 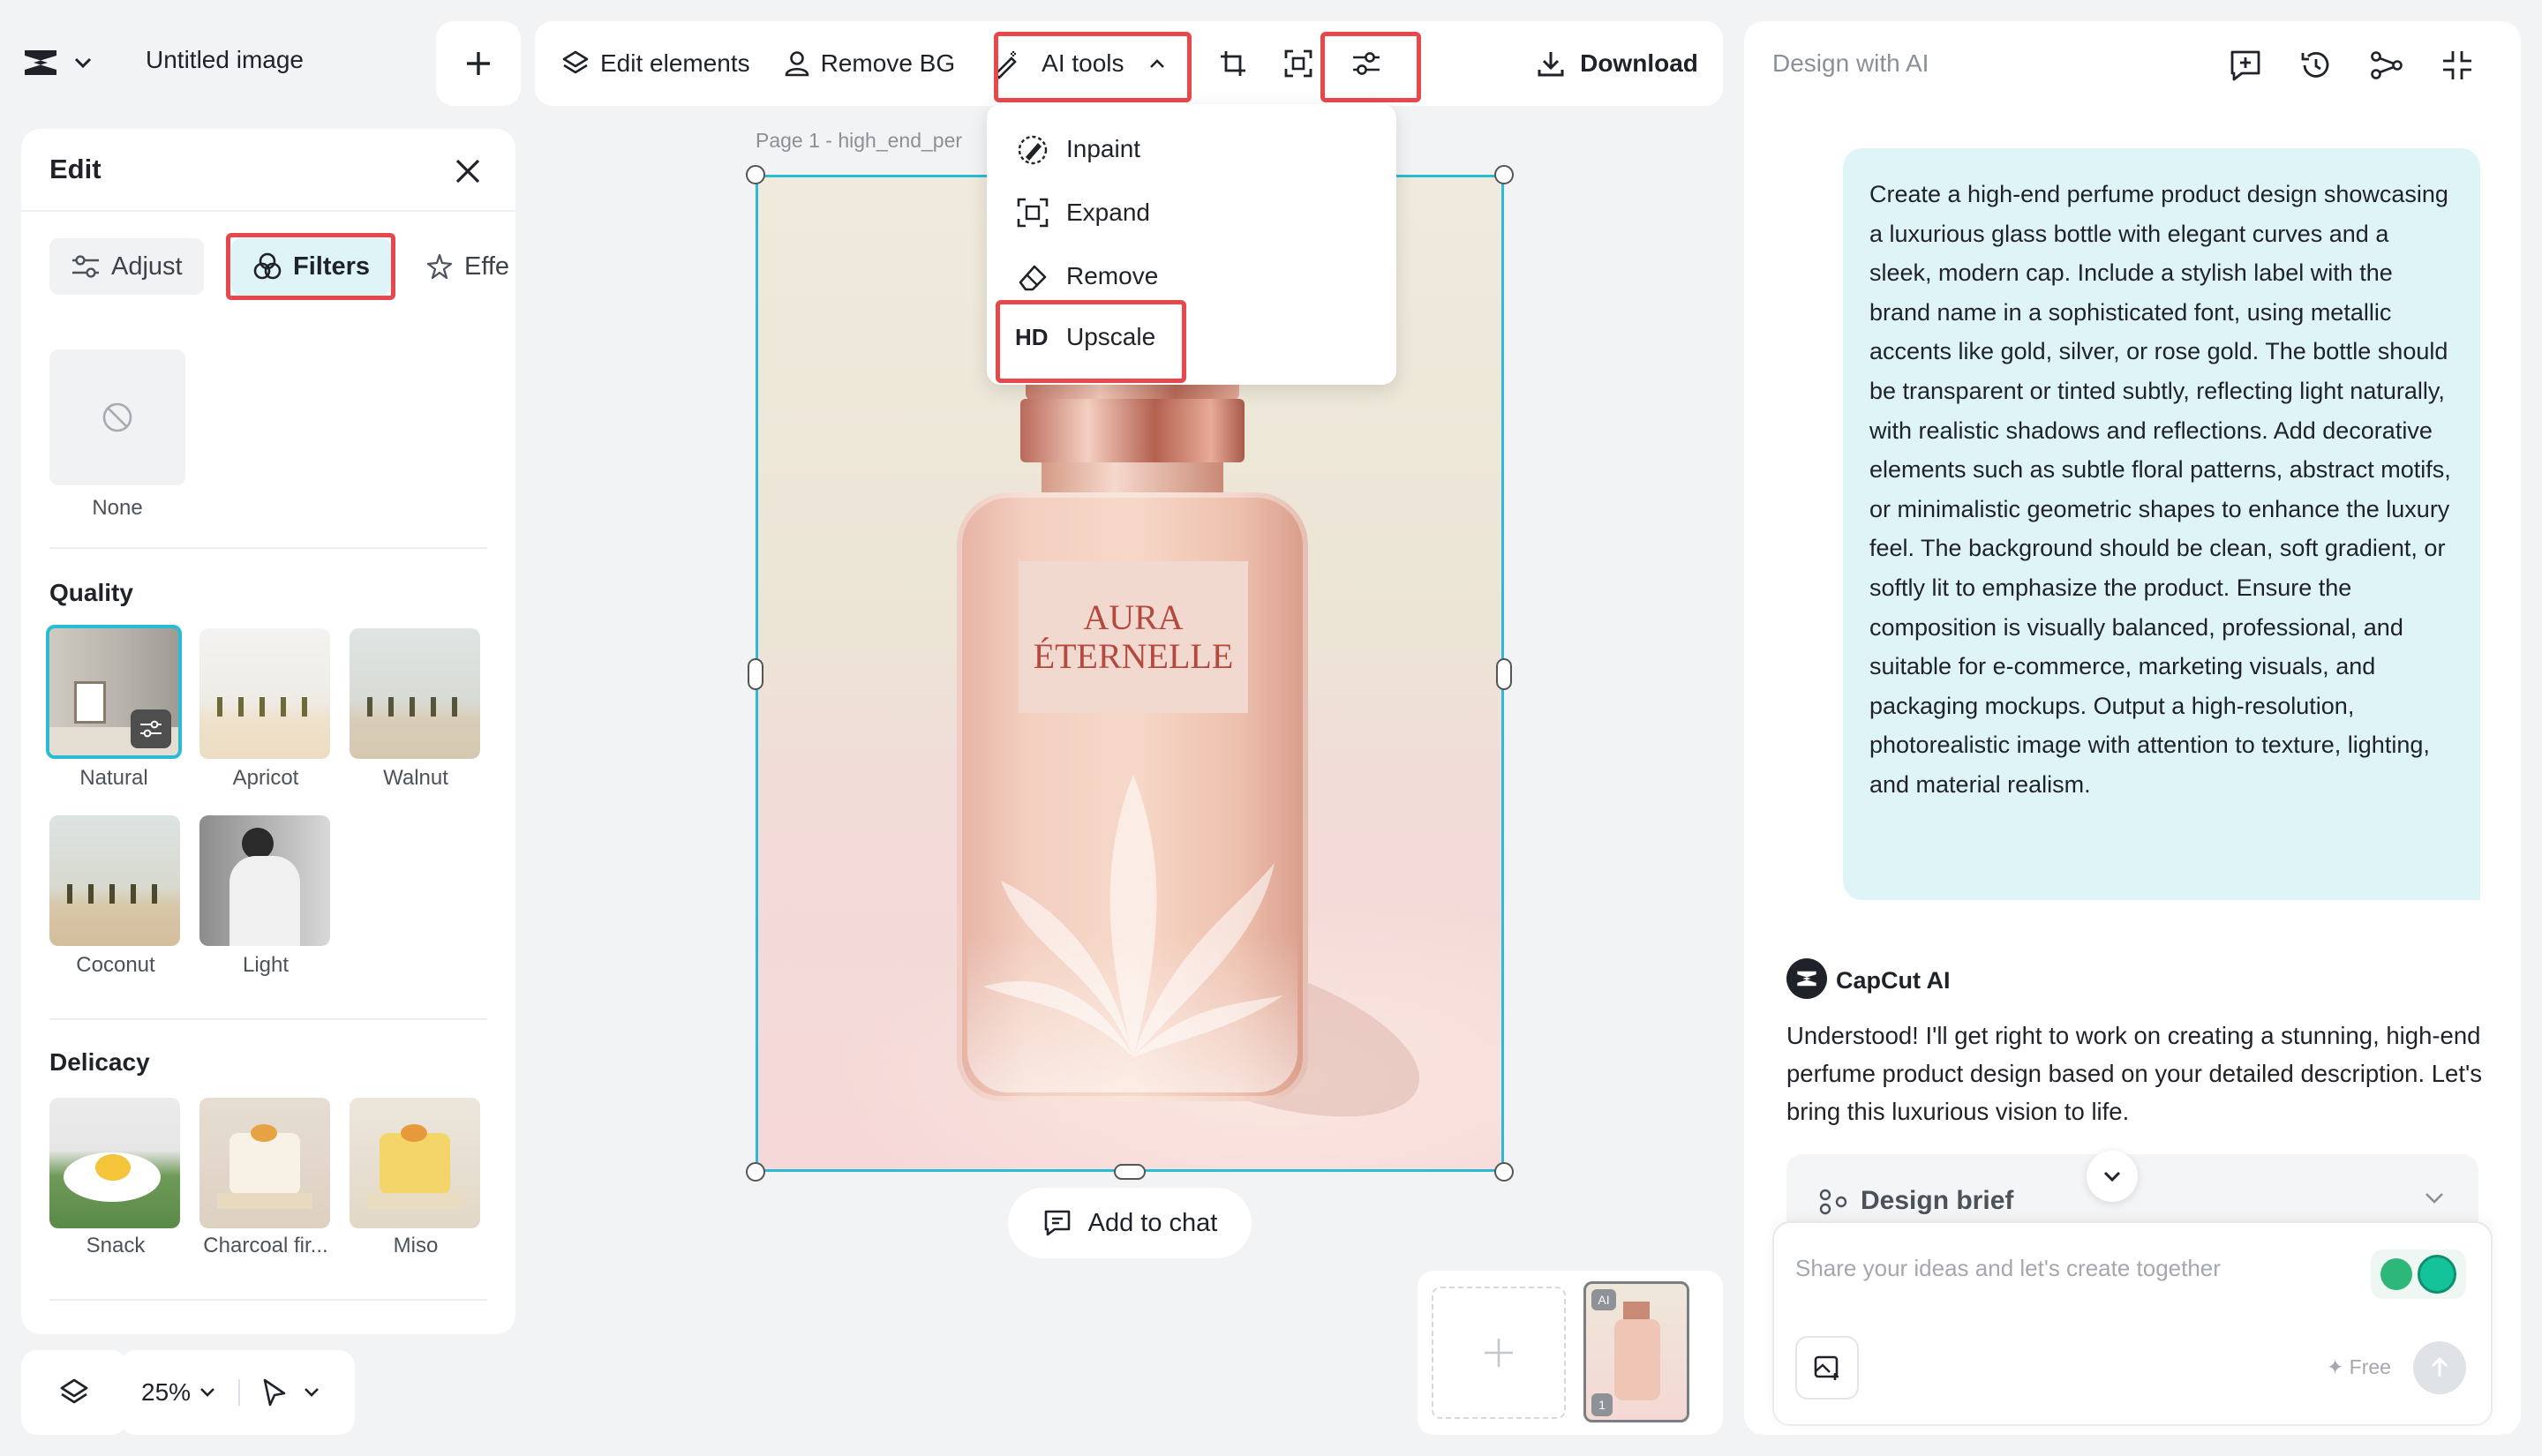 What do you see at coordinates (2457, 65) in the screenshot?
I see `collapse-icon` at bounding box center [2457, 65].